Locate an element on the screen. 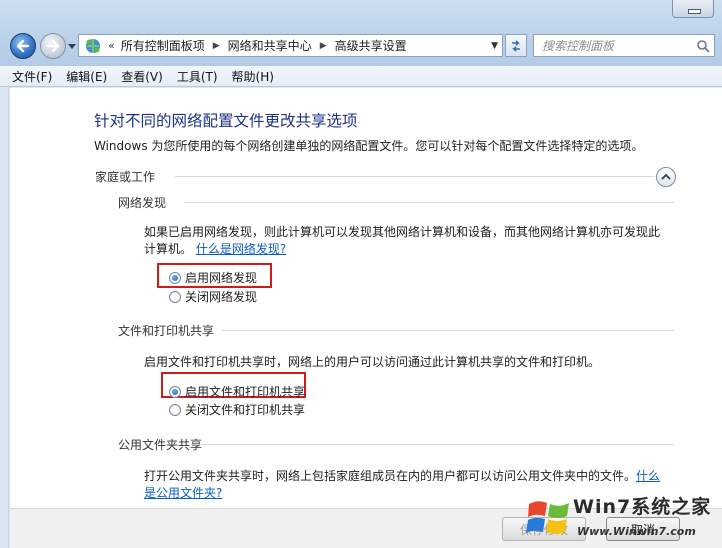 This screenshot has height=548, width=722. menu-bar: 文件(F) 编辑(E) 查看(V) 工具(T) 帮助(H) is located at coordinates (361, 76).